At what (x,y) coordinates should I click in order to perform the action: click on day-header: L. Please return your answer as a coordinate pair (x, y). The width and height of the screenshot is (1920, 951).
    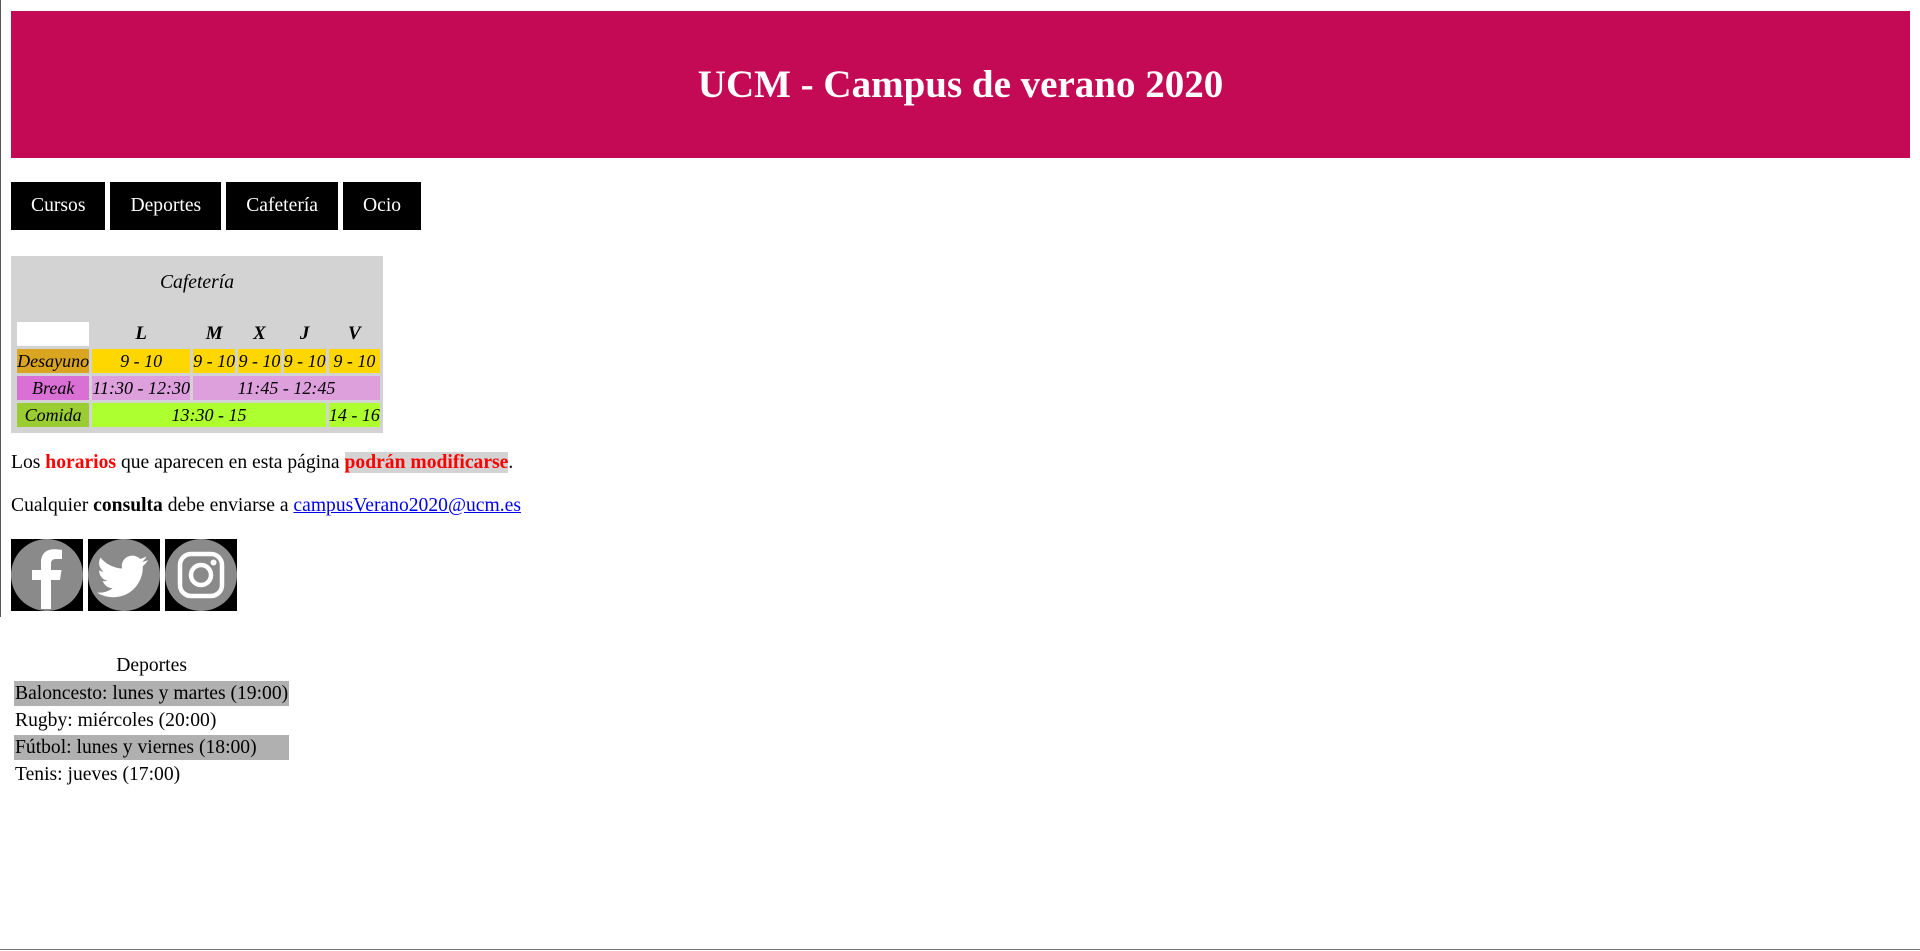
    Looking at the image, I should click on (141, 334).